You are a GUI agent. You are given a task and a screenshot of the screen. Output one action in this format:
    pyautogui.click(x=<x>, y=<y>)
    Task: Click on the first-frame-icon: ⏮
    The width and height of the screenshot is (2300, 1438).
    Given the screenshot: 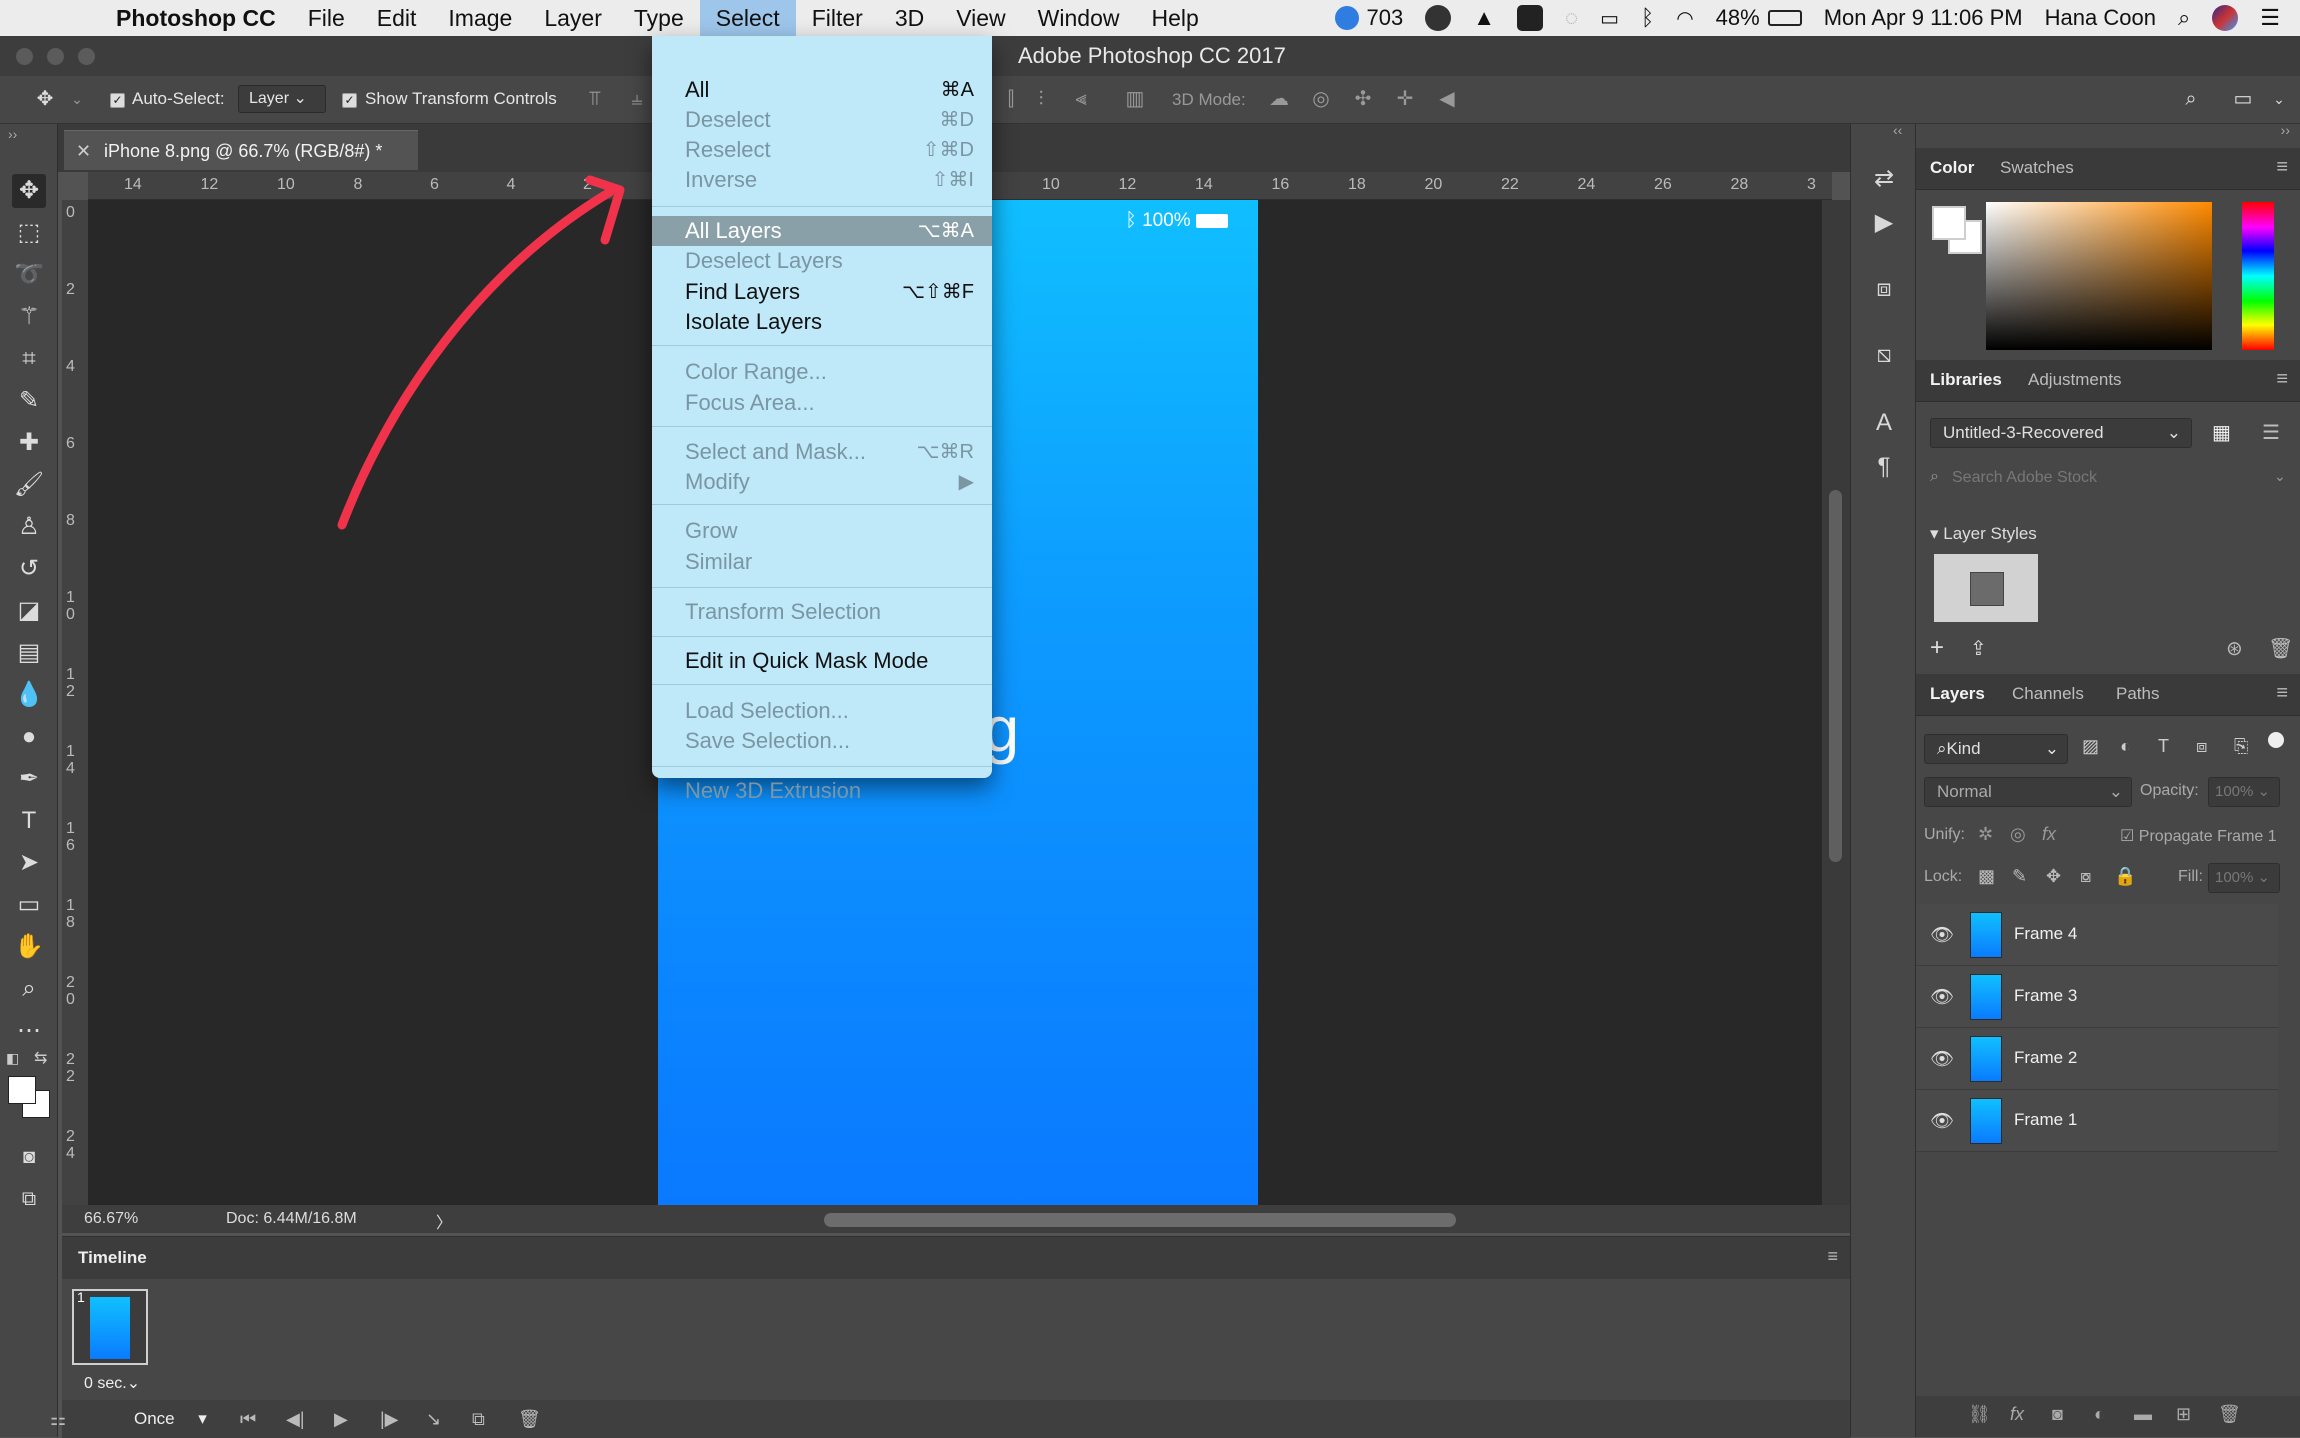 What is the action you would take?
    pyautogui.click(x=248, y=1419)
    